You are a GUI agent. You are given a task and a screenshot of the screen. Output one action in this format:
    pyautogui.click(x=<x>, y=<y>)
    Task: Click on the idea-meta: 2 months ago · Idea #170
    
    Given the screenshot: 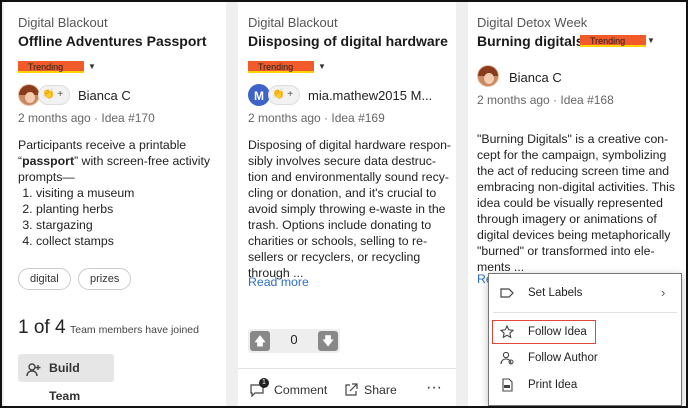 What is the action you would take?
    pyautogui.click(x=86, y=118)
    